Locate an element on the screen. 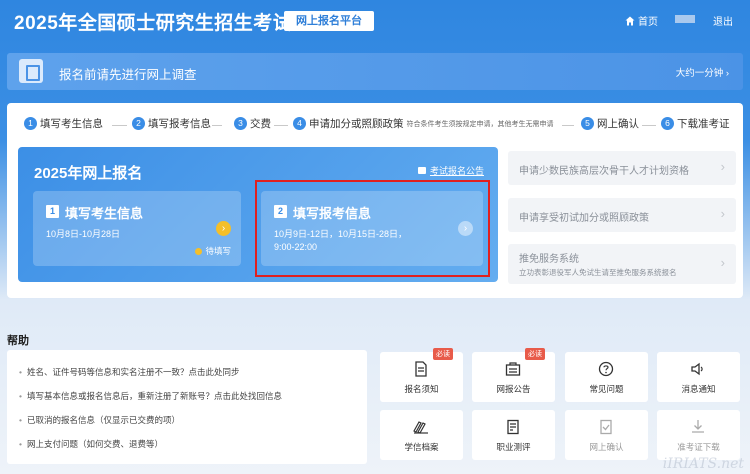 The height and width of the screenshot is (474, 750). step-label: 网上确认 is located at coordinates (618, 124).